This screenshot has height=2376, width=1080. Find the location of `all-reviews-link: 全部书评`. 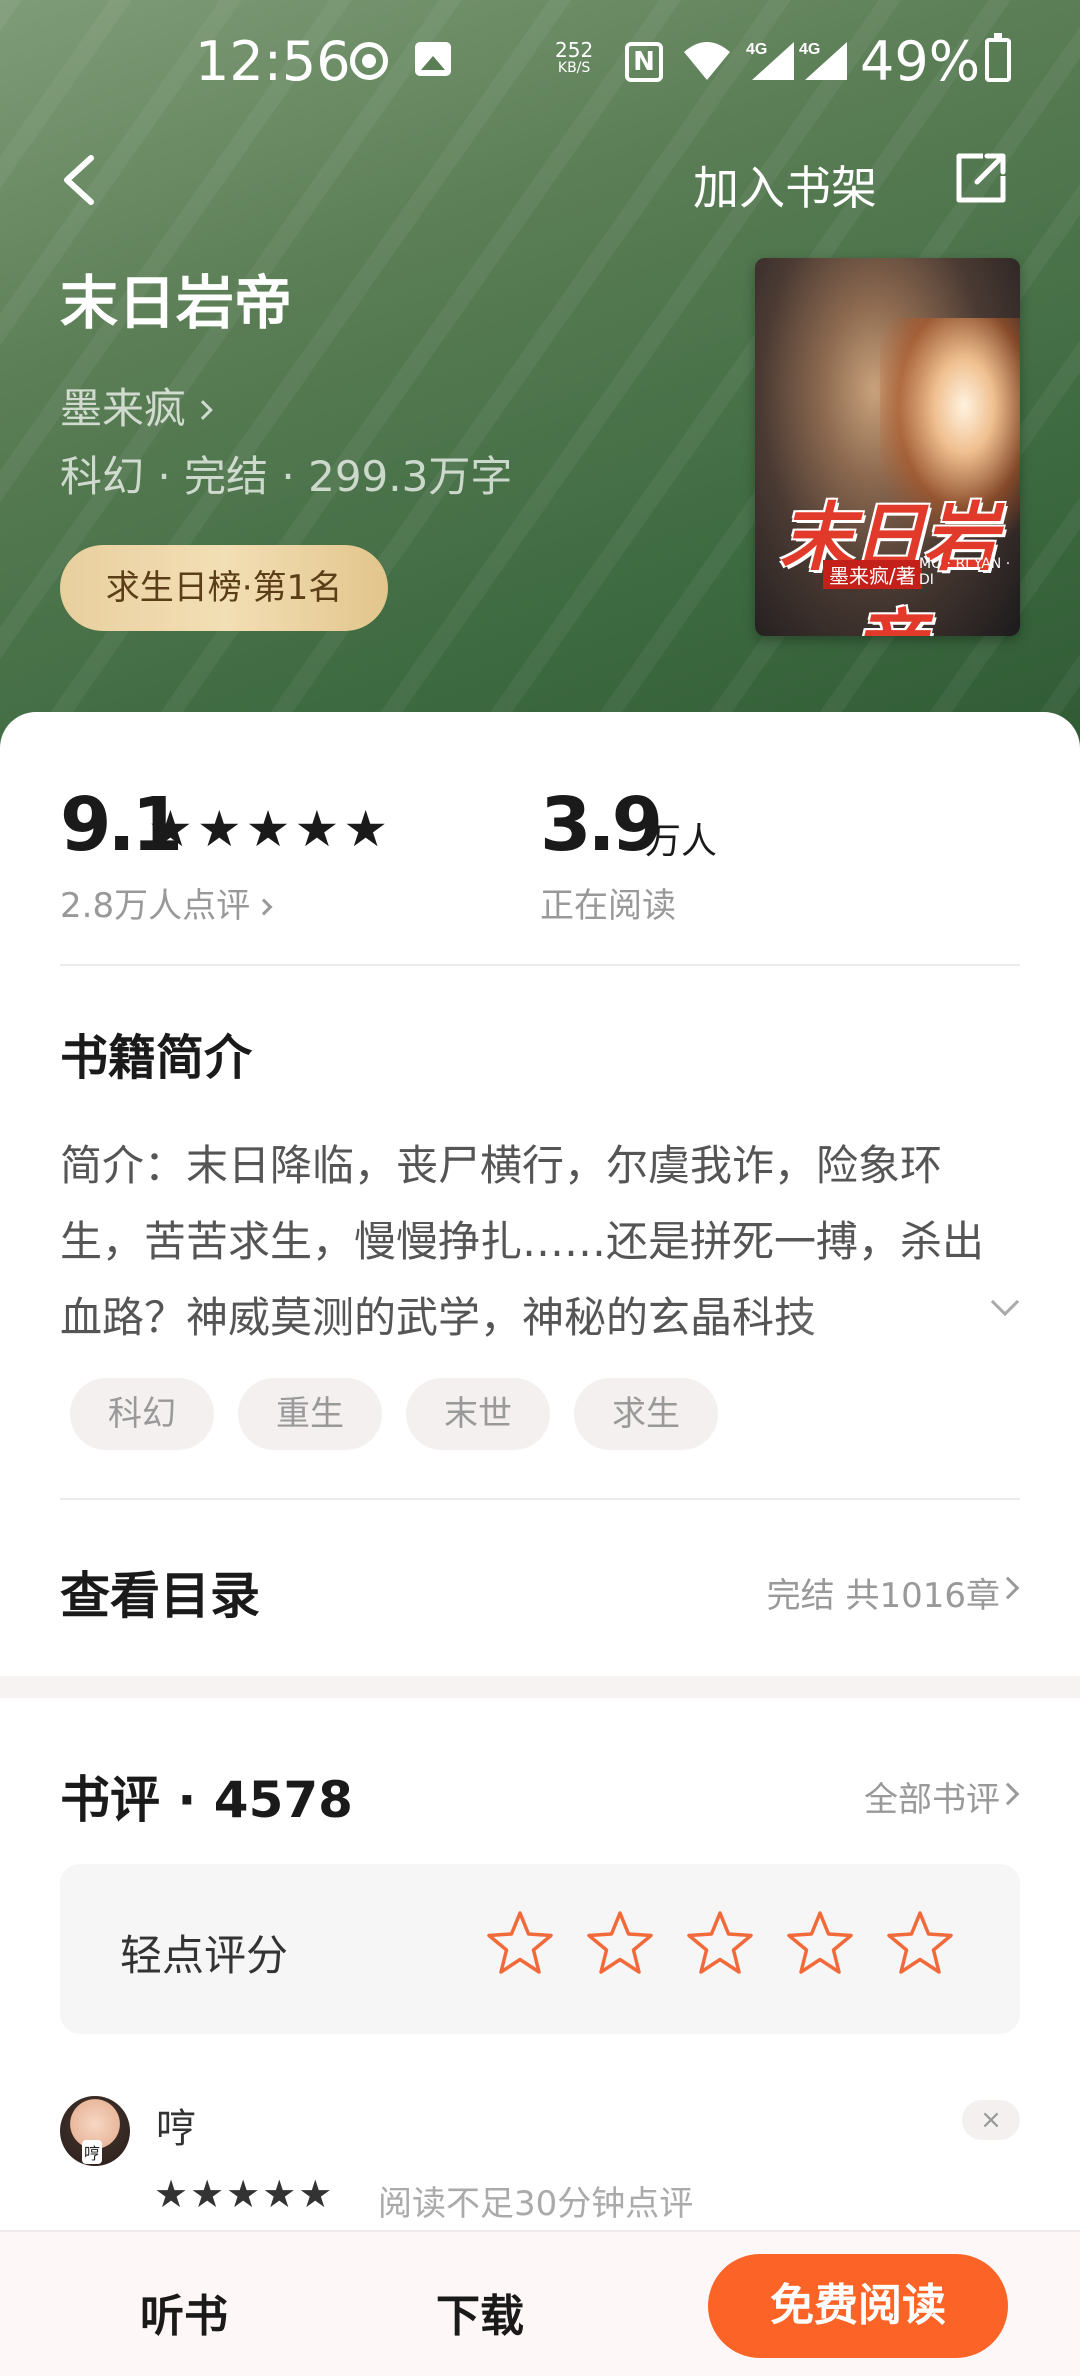

all-reviews-link: 全部书评 is located at coordinates (932, 1796).